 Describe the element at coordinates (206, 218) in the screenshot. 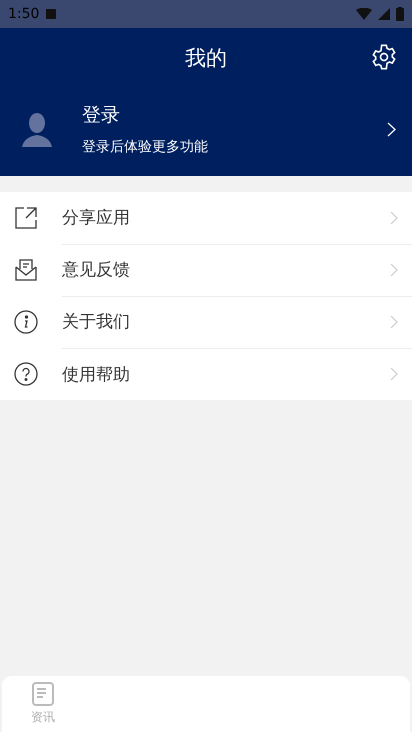

I see `menu-item: 分享应用` at that location.